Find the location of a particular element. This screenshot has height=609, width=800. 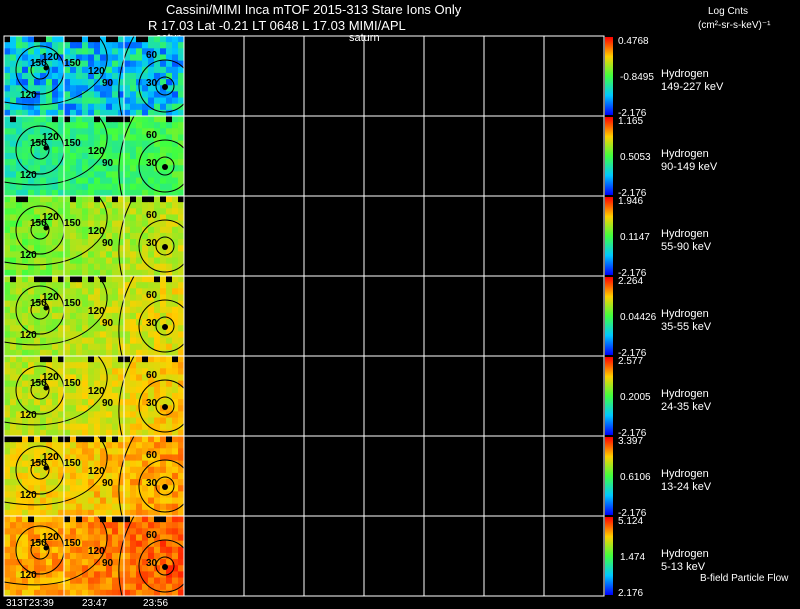

saturn-position-marker is located at coordinates (165, 567).